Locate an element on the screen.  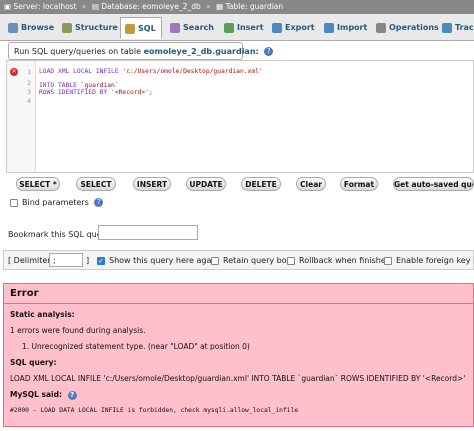
errors-found-text: 1 errors were found during analysis. is located at coordinates (78, 330).